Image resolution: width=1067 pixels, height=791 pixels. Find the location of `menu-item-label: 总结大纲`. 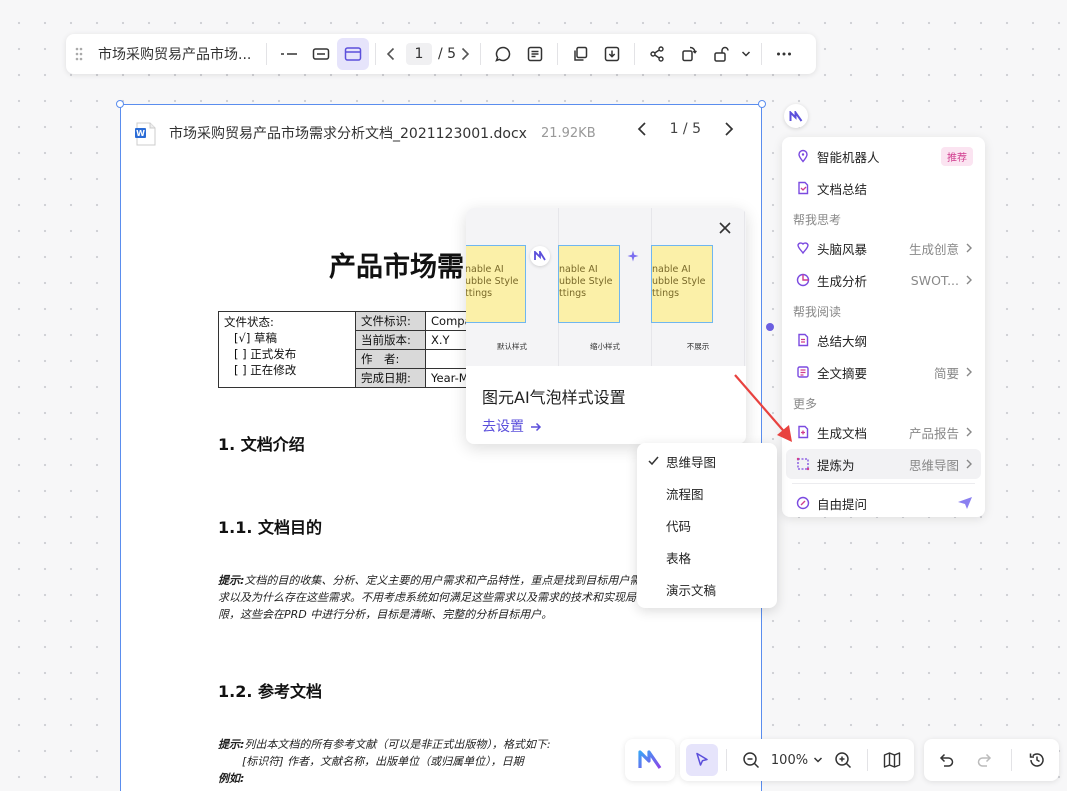

menu-item-label: 总结大纲 is located at coordinates (842, 341).